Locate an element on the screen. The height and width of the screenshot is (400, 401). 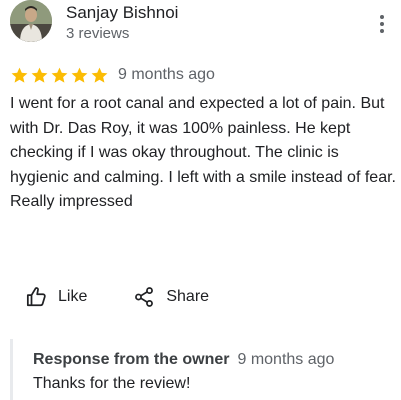
more-options-button is located at coordinates (382, 24).